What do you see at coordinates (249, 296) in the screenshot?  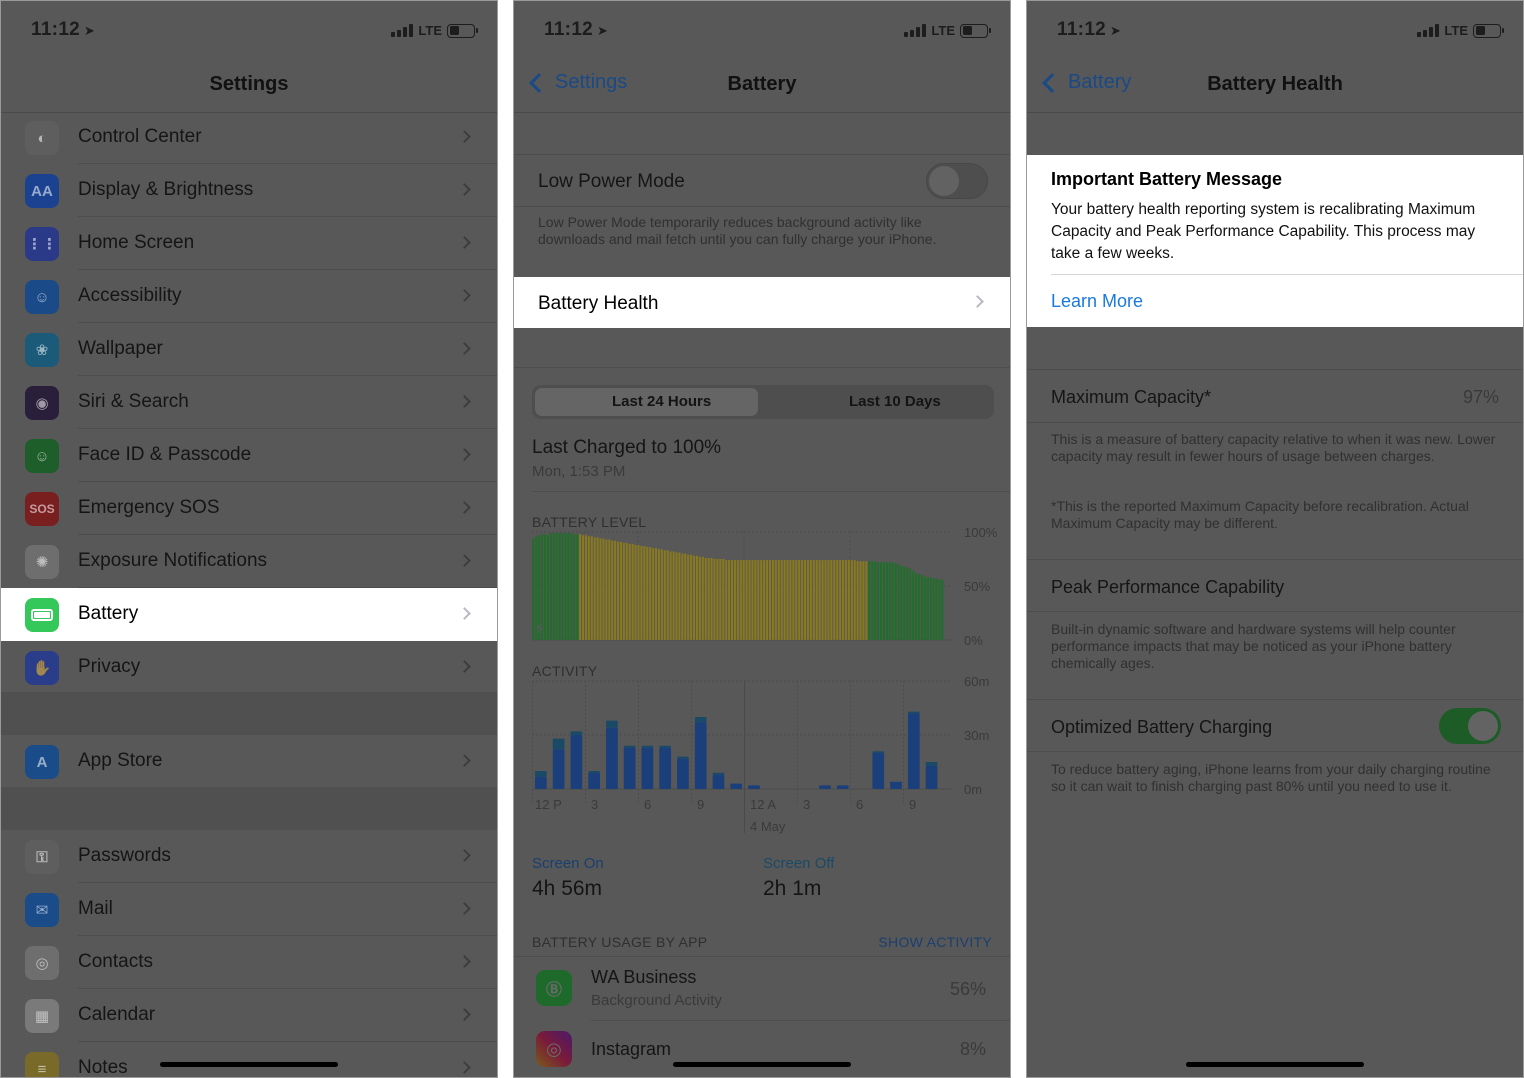 I see `settings-row-accessibility: ☺ Accessibility` at bounding box center [249, 296].